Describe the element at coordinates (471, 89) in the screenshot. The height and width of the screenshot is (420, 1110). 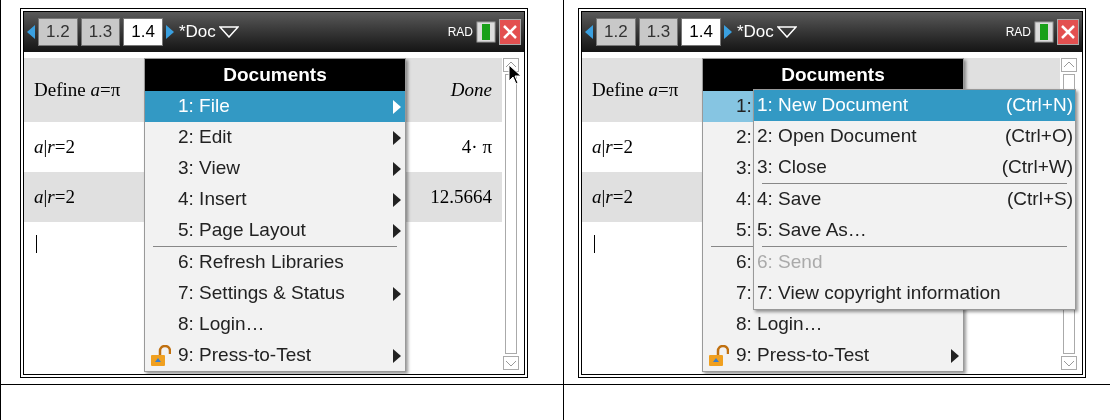
I see `result-text: Done` at that location.